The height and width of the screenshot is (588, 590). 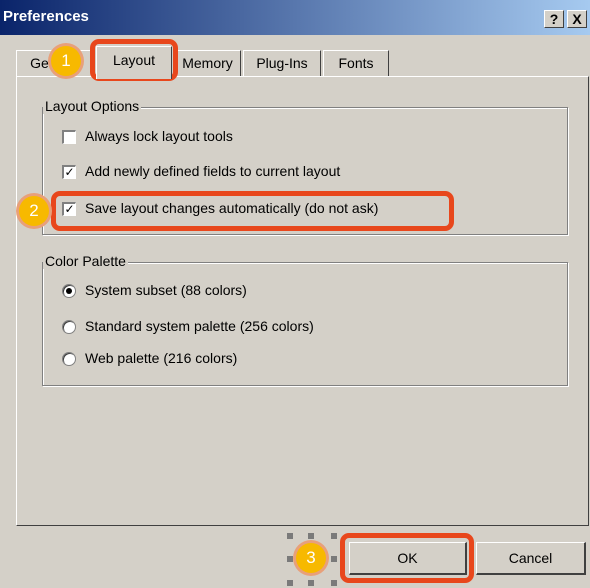 What do you see at coordinates (66, 61) in the screenshot?
I see `step-marker-1: 1` at bounding box center [66, 61].